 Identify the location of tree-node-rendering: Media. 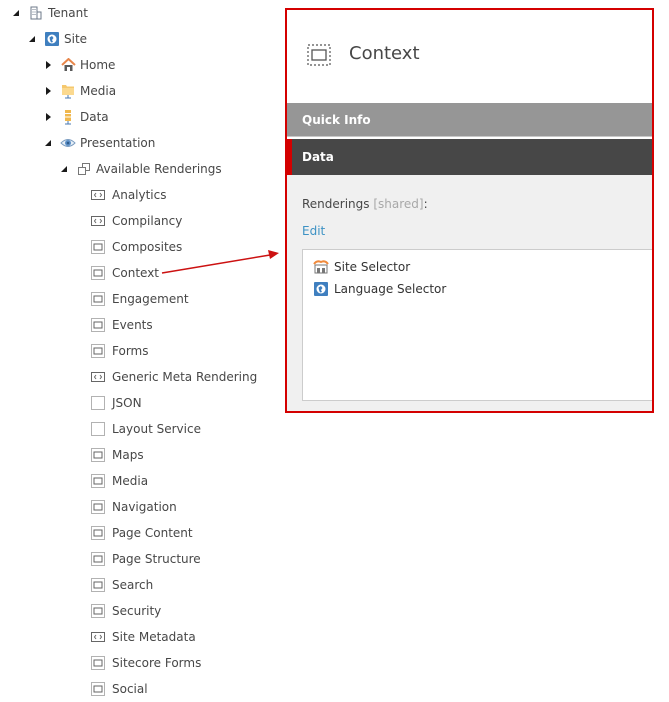
(119, 481).